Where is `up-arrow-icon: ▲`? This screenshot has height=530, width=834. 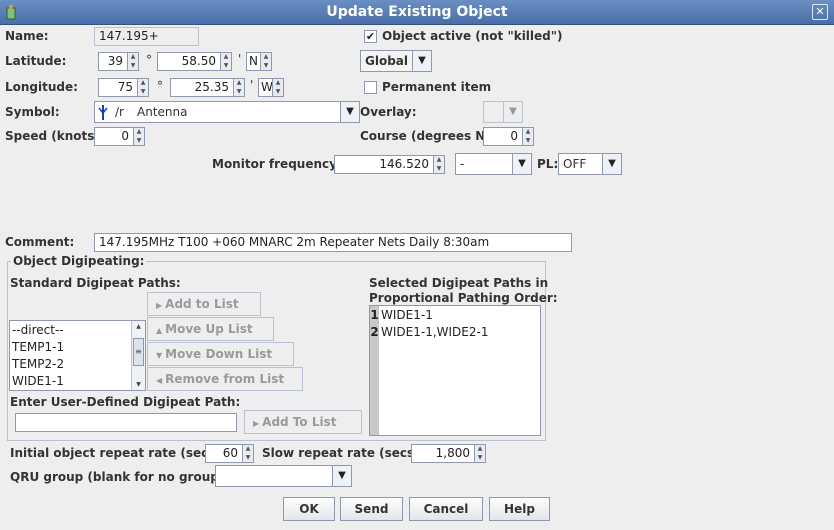
up-arrow-icon: ▲ is located at coordinates (159, 330).